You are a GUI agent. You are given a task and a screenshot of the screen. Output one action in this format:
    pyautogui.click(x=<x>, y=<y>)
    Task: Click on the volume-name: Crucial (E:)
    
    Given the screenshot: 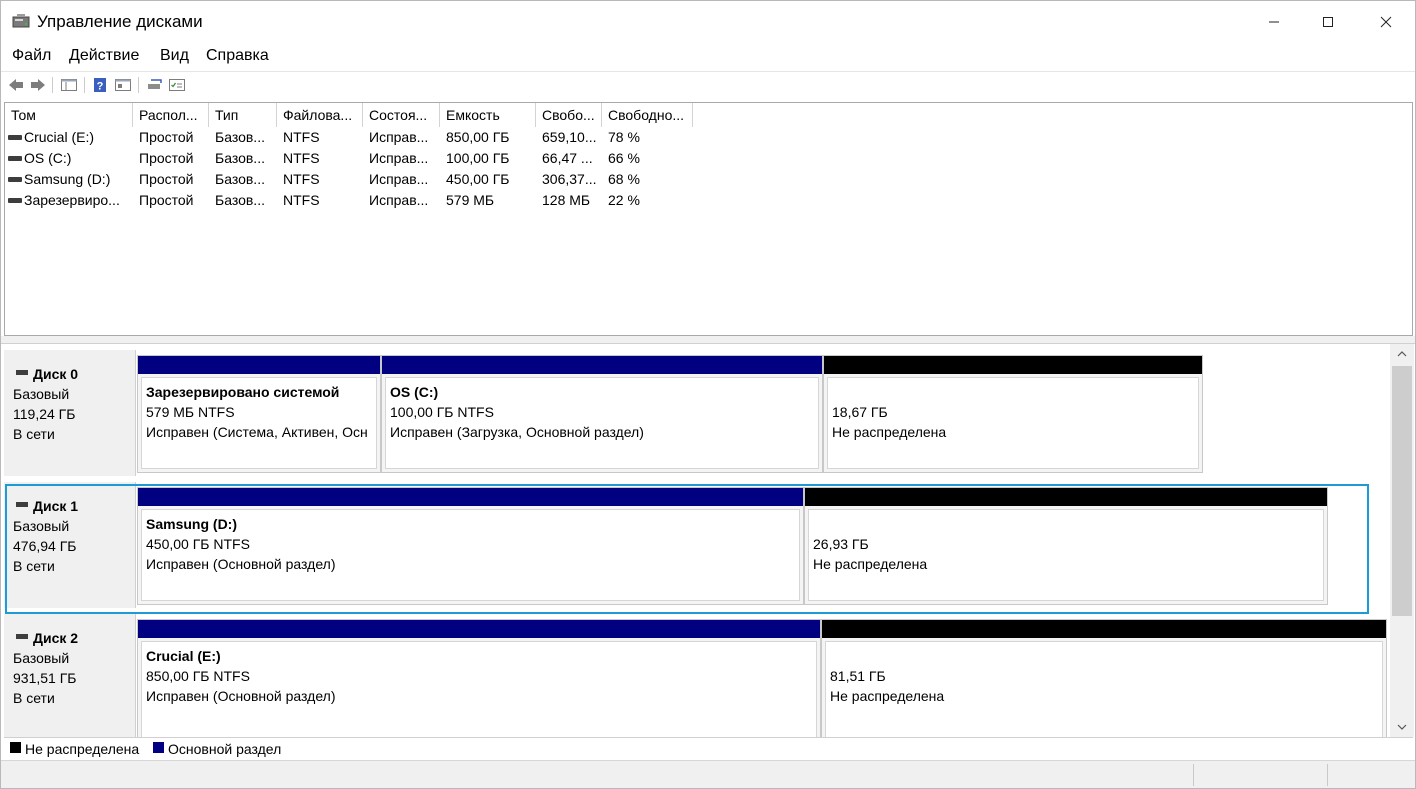 What is the action you would take?
    pyautogui.click(x=59, y=137)
    